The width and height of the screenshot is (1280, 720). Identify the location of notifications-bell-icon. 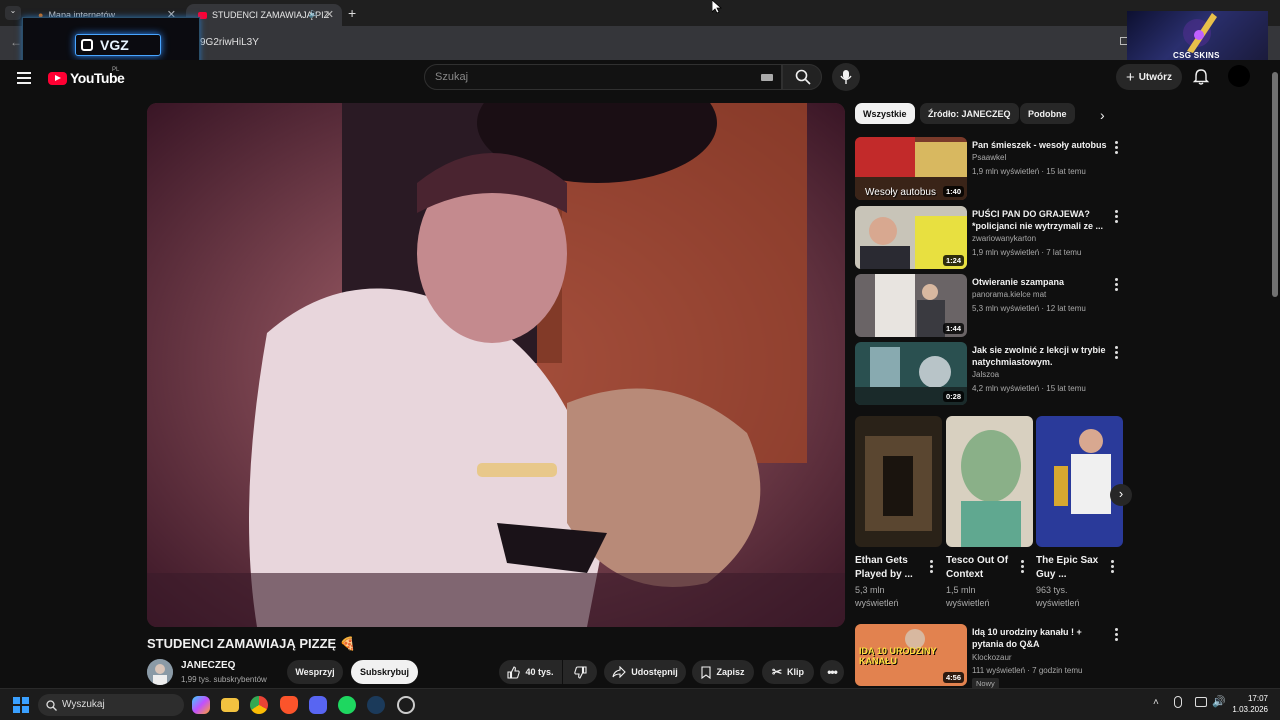
(1201, 77).